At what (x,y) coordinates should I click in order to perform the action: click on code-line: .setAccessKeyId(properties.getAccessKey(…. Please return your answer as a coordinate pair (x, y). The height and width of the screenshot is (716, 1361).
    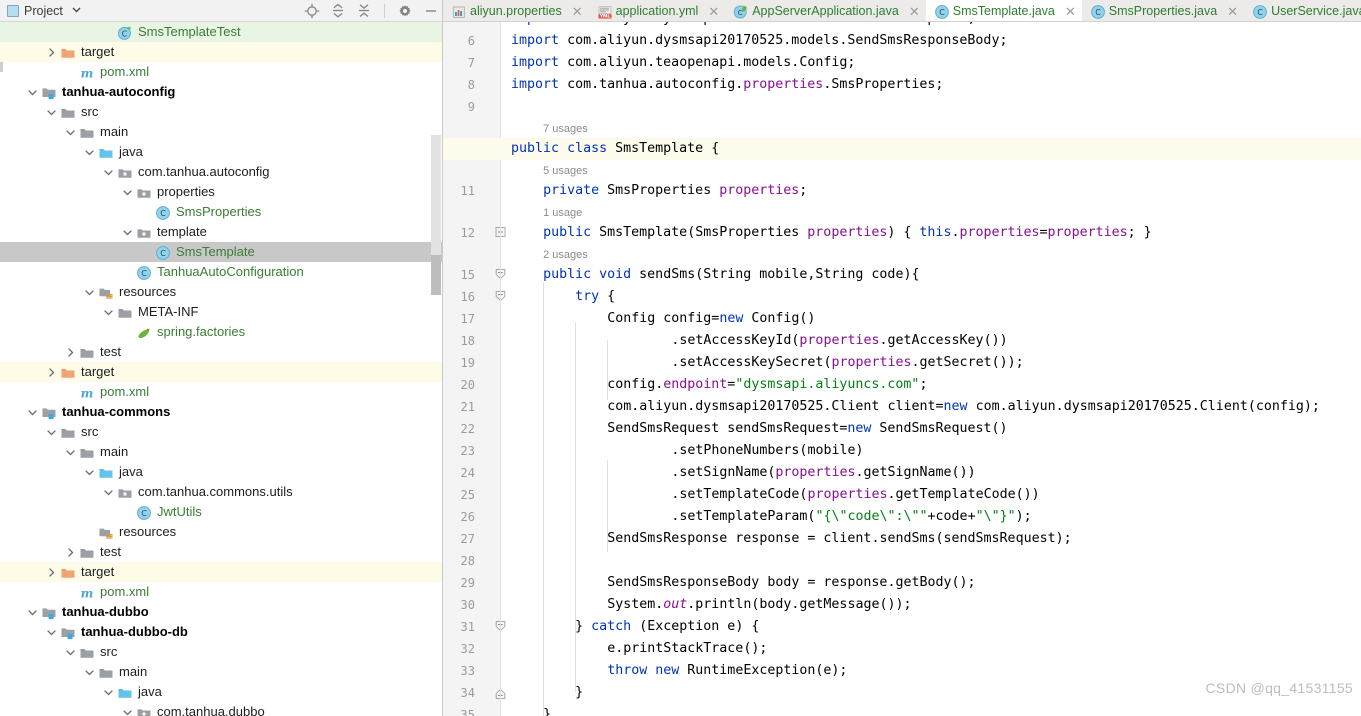
    Looking at the image, I should click on (759, 341).